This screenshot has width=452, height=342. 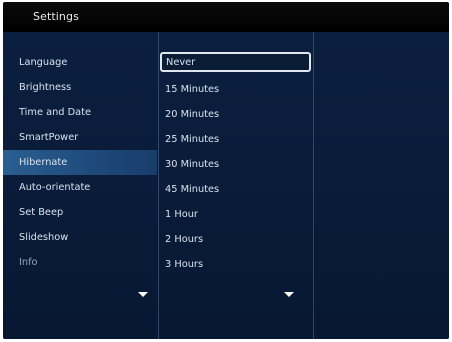 I want to click on title-bar: Settings, so click(x=226, y=17).